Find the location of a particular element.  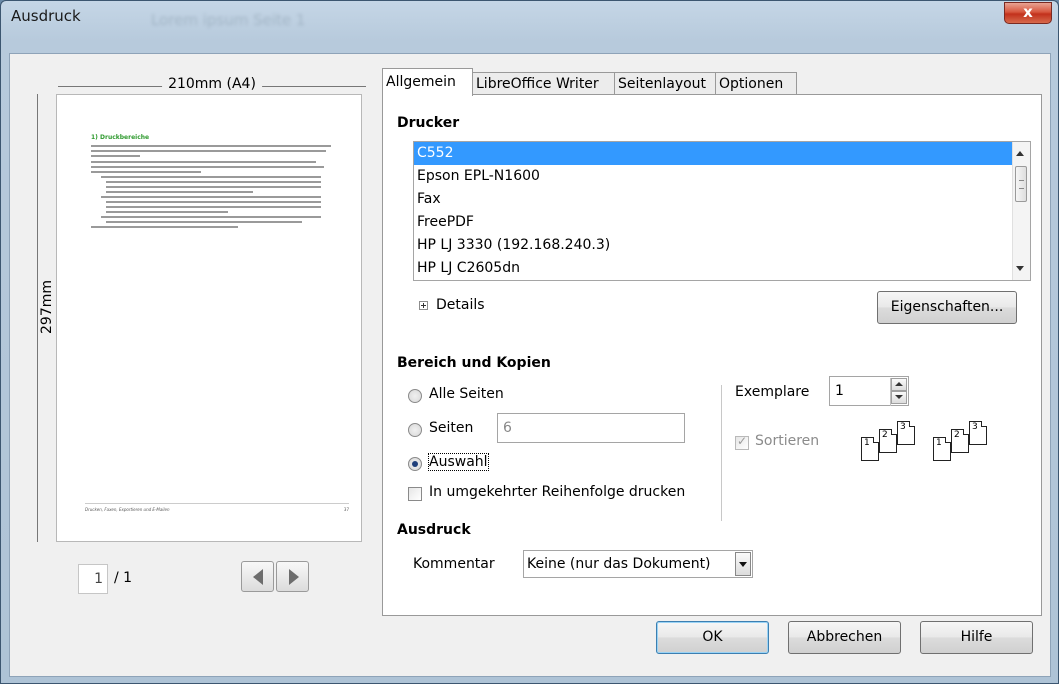

preview-footer-left: Drucken, Faxen, Exportieren und E-Mailen is located at coordinates (127, 509).